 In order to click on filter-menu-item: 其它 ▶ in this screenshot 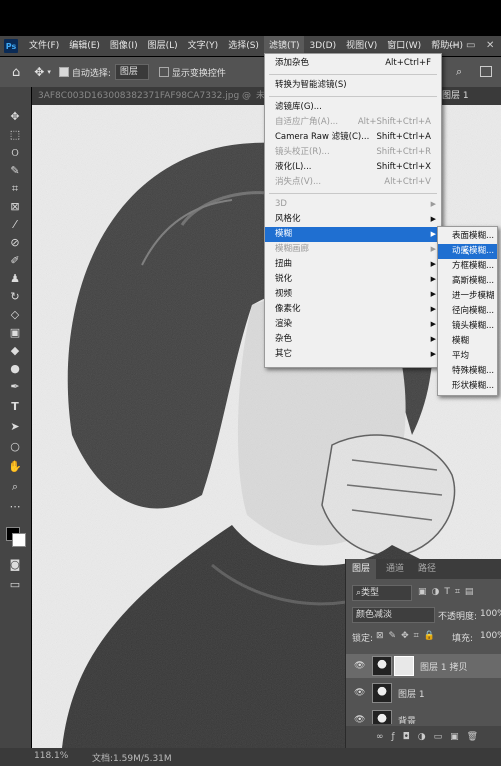, I will do `click(353, 354)`.